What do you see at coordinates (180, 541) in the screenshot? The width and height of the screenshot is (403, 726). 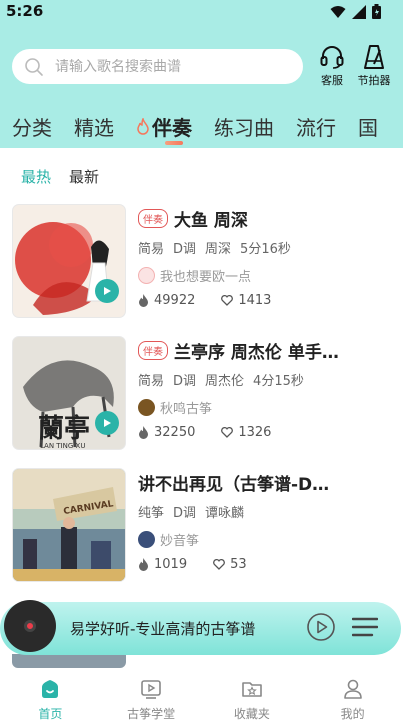 I see `uploader-name: 妙音筝` at bounding box center [180, 541].